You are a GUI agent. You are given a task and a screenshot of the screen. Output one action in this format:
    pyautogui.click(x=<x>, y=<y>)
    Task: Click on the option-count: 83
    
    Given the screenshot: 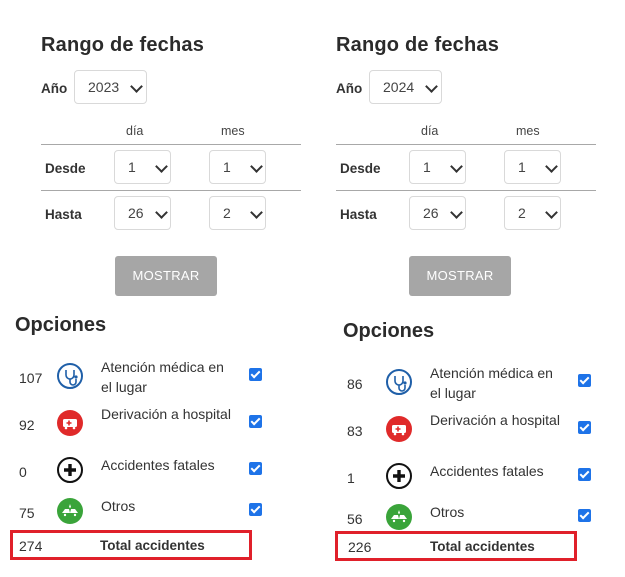 What is the action you would take?
    pyautogui.click(x=355, y=431)
    